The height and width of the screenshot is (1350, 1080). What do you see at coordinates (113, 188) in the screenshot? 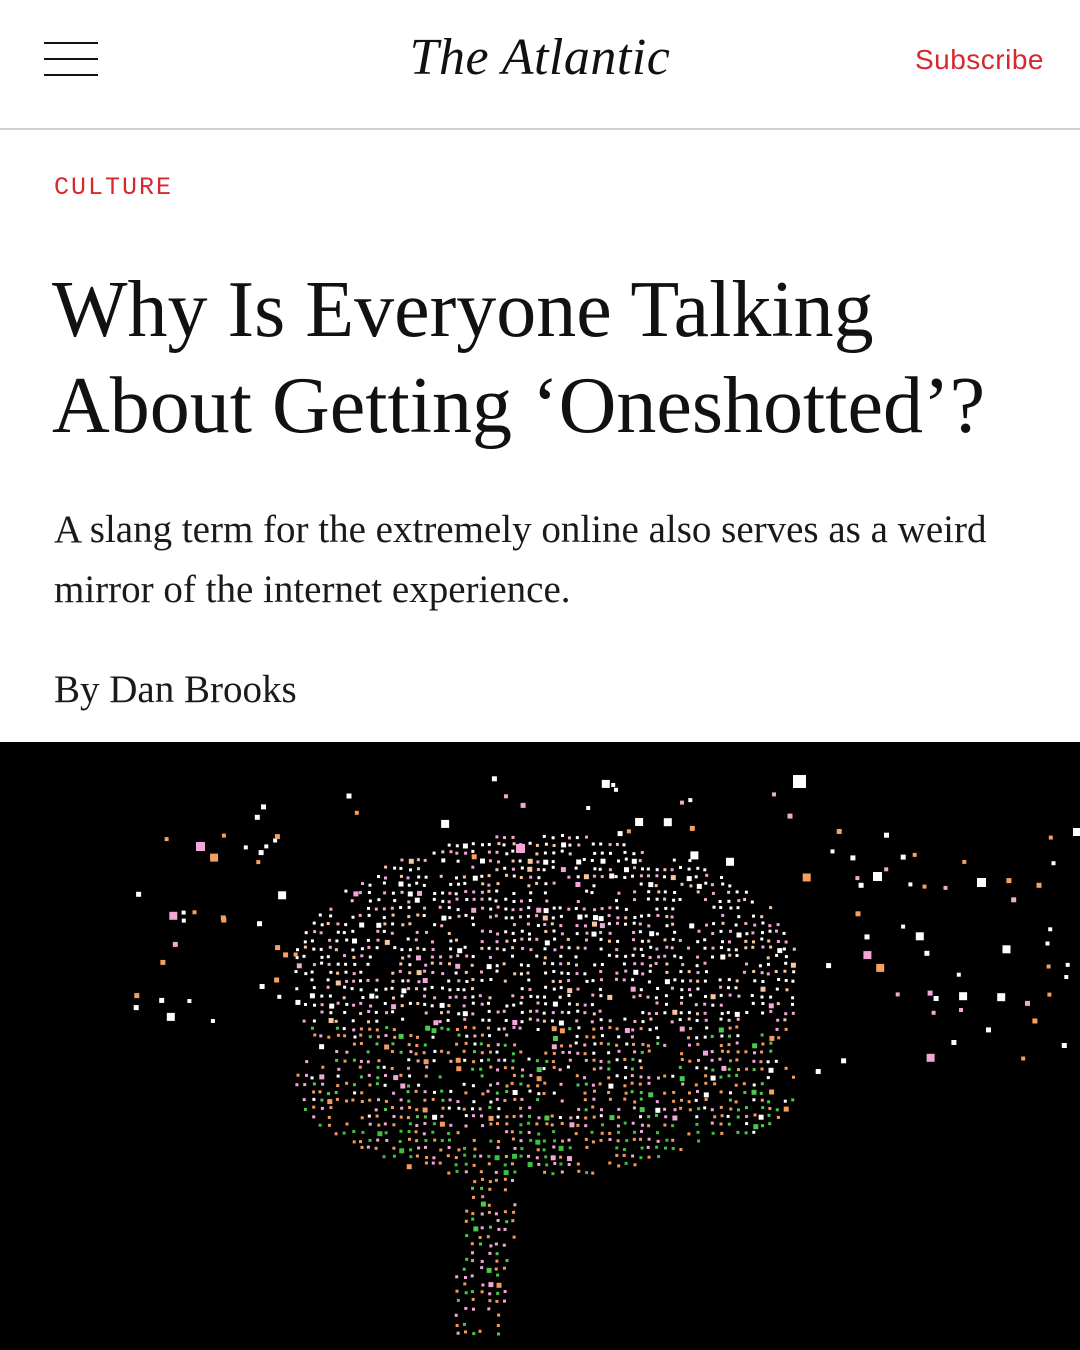
I see `section-label: CULTURE` at bounding box center [113, 188].